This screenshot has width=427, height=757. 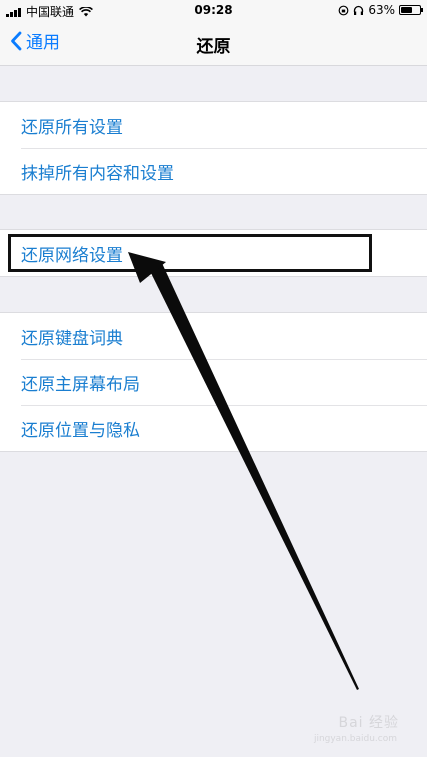 I want to click on reset-all-settings-cell: 还原所有设置, so click(x=213, y=125).